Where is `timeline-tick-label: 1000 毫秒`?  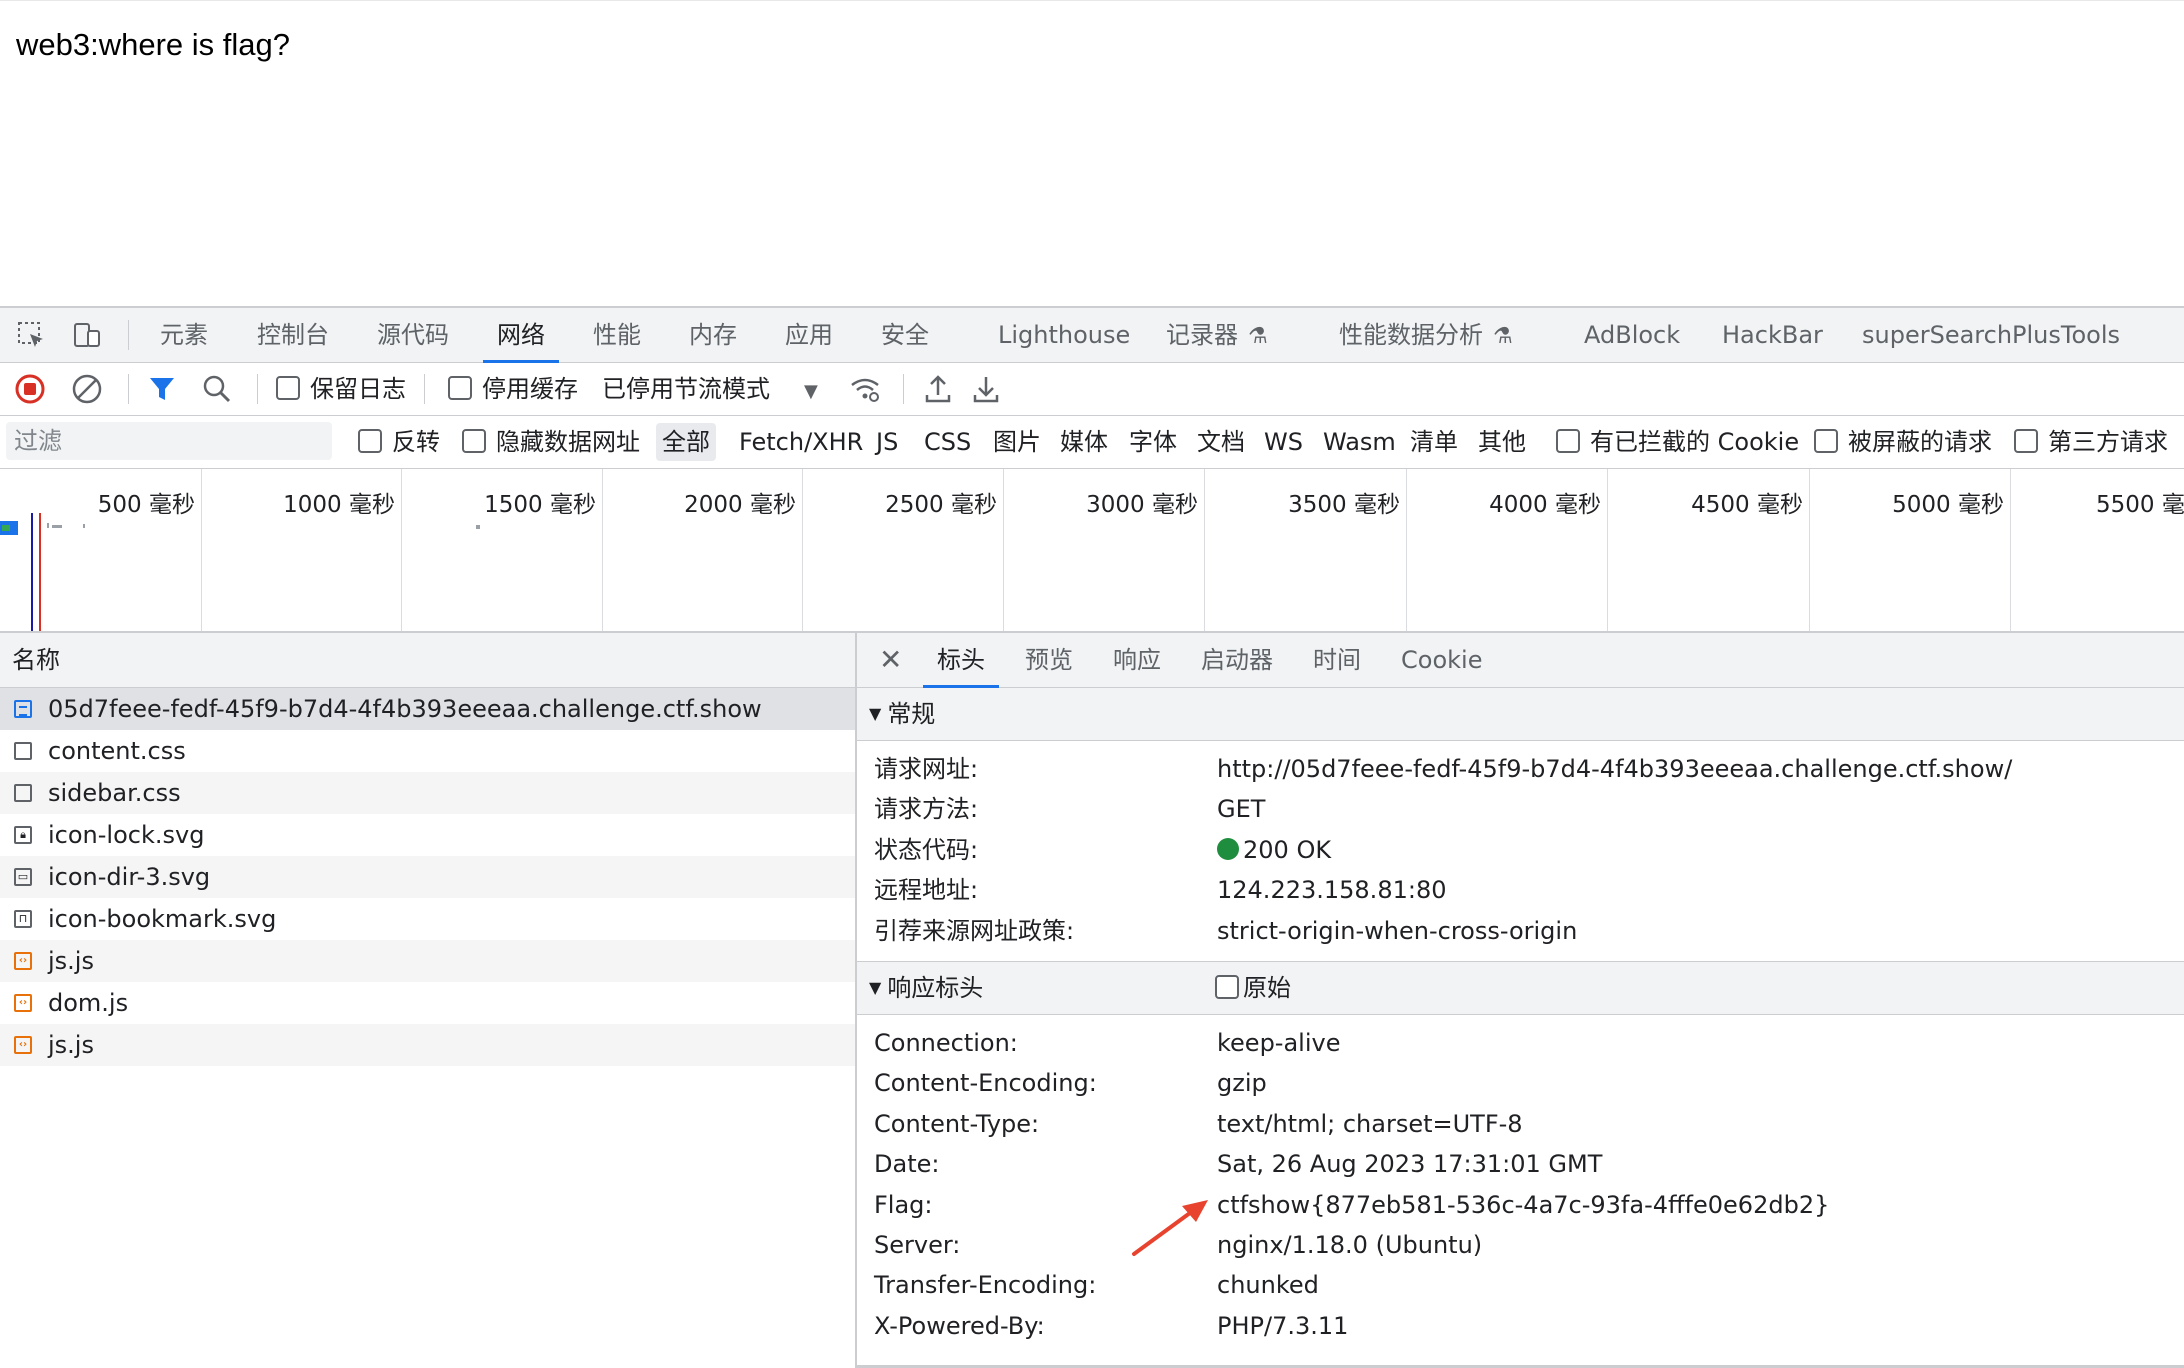 timeline-tick-label: 1000 毫秒 is located at coordinates (339, 505).